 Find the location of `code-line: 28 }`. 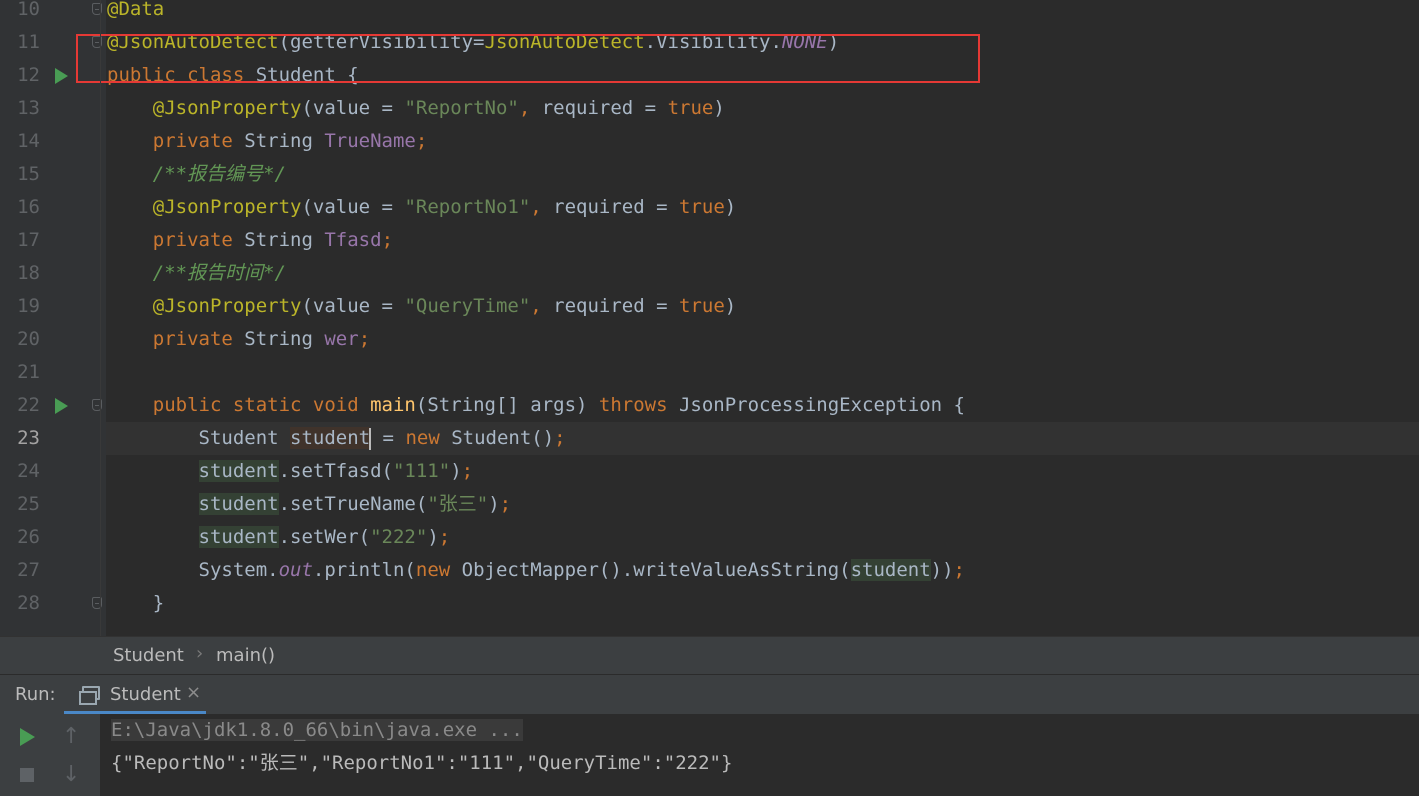

code-line: 28 } is located at coordinates (709, 603).